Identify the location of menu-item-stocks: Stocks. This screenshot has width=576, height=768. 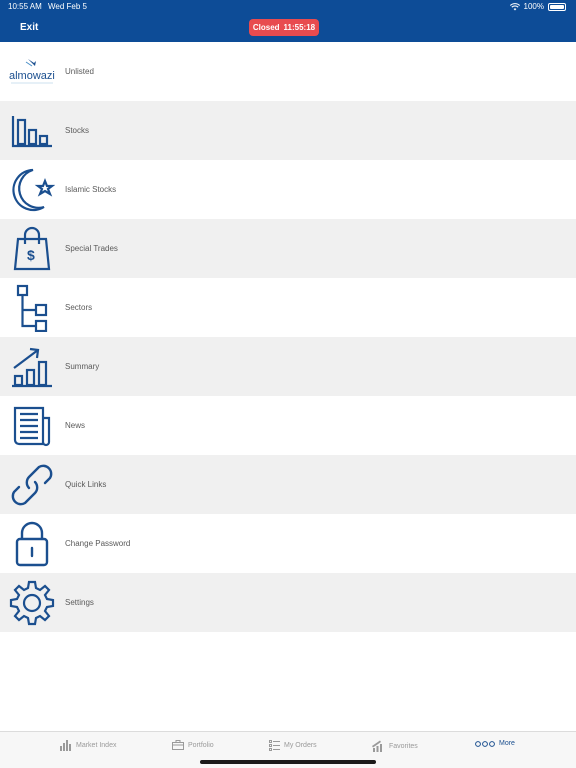
(288, 130).